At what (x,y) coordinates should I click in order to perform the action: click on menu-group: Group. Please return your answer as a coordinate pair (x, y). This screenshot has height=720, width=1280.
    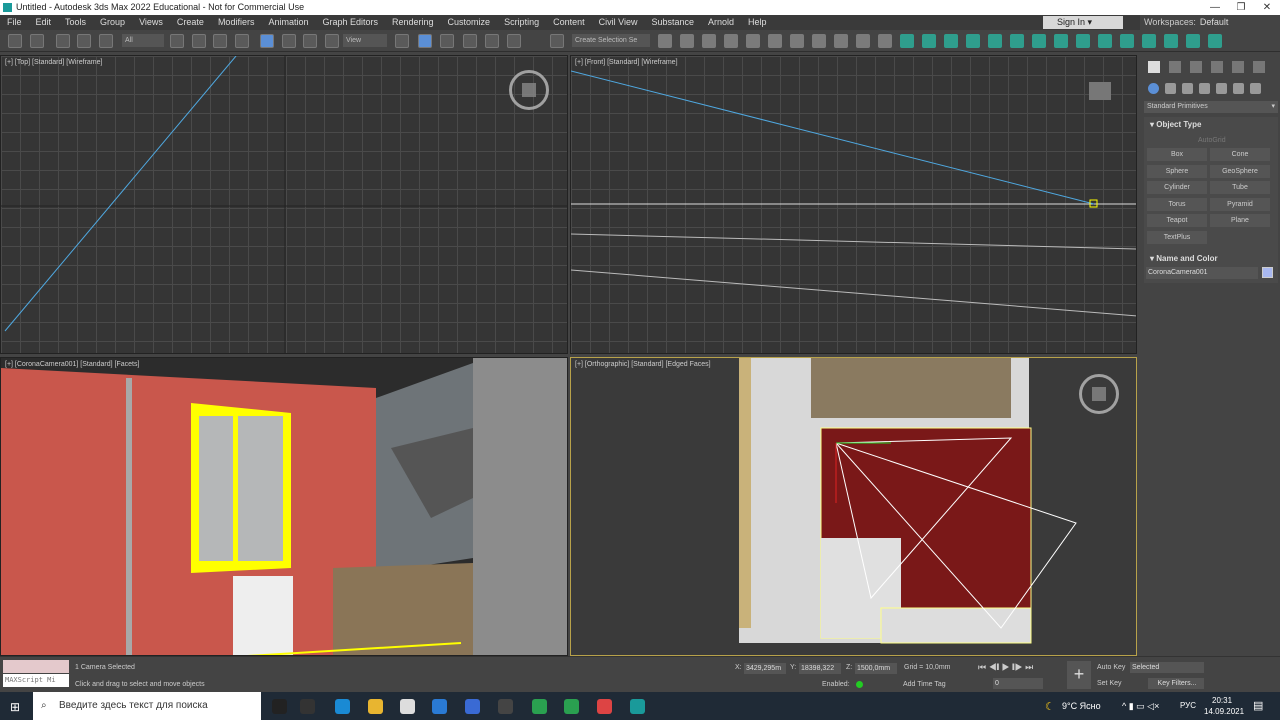
    Looking at the image, I should click on (112, 22).